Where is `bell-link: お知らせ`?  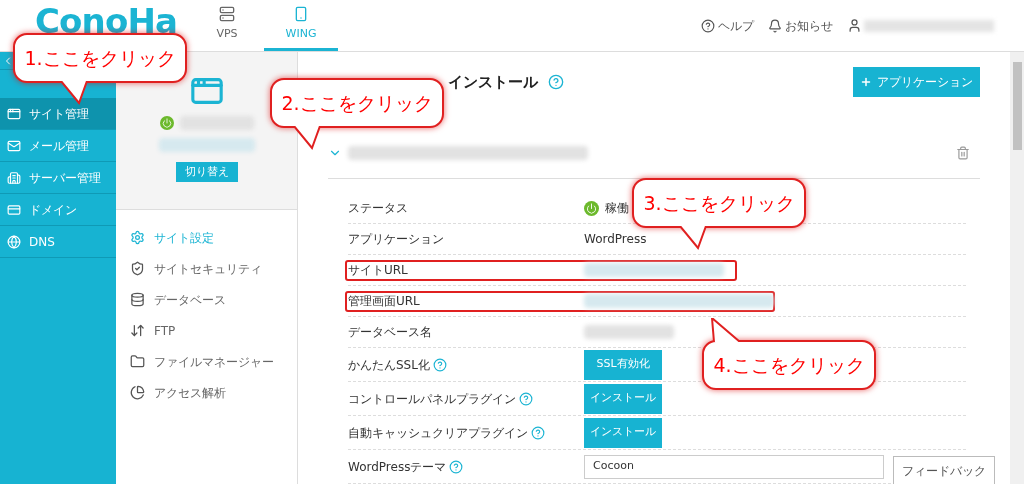
bell-link: お知らせ is located at coordinates (800, 25).